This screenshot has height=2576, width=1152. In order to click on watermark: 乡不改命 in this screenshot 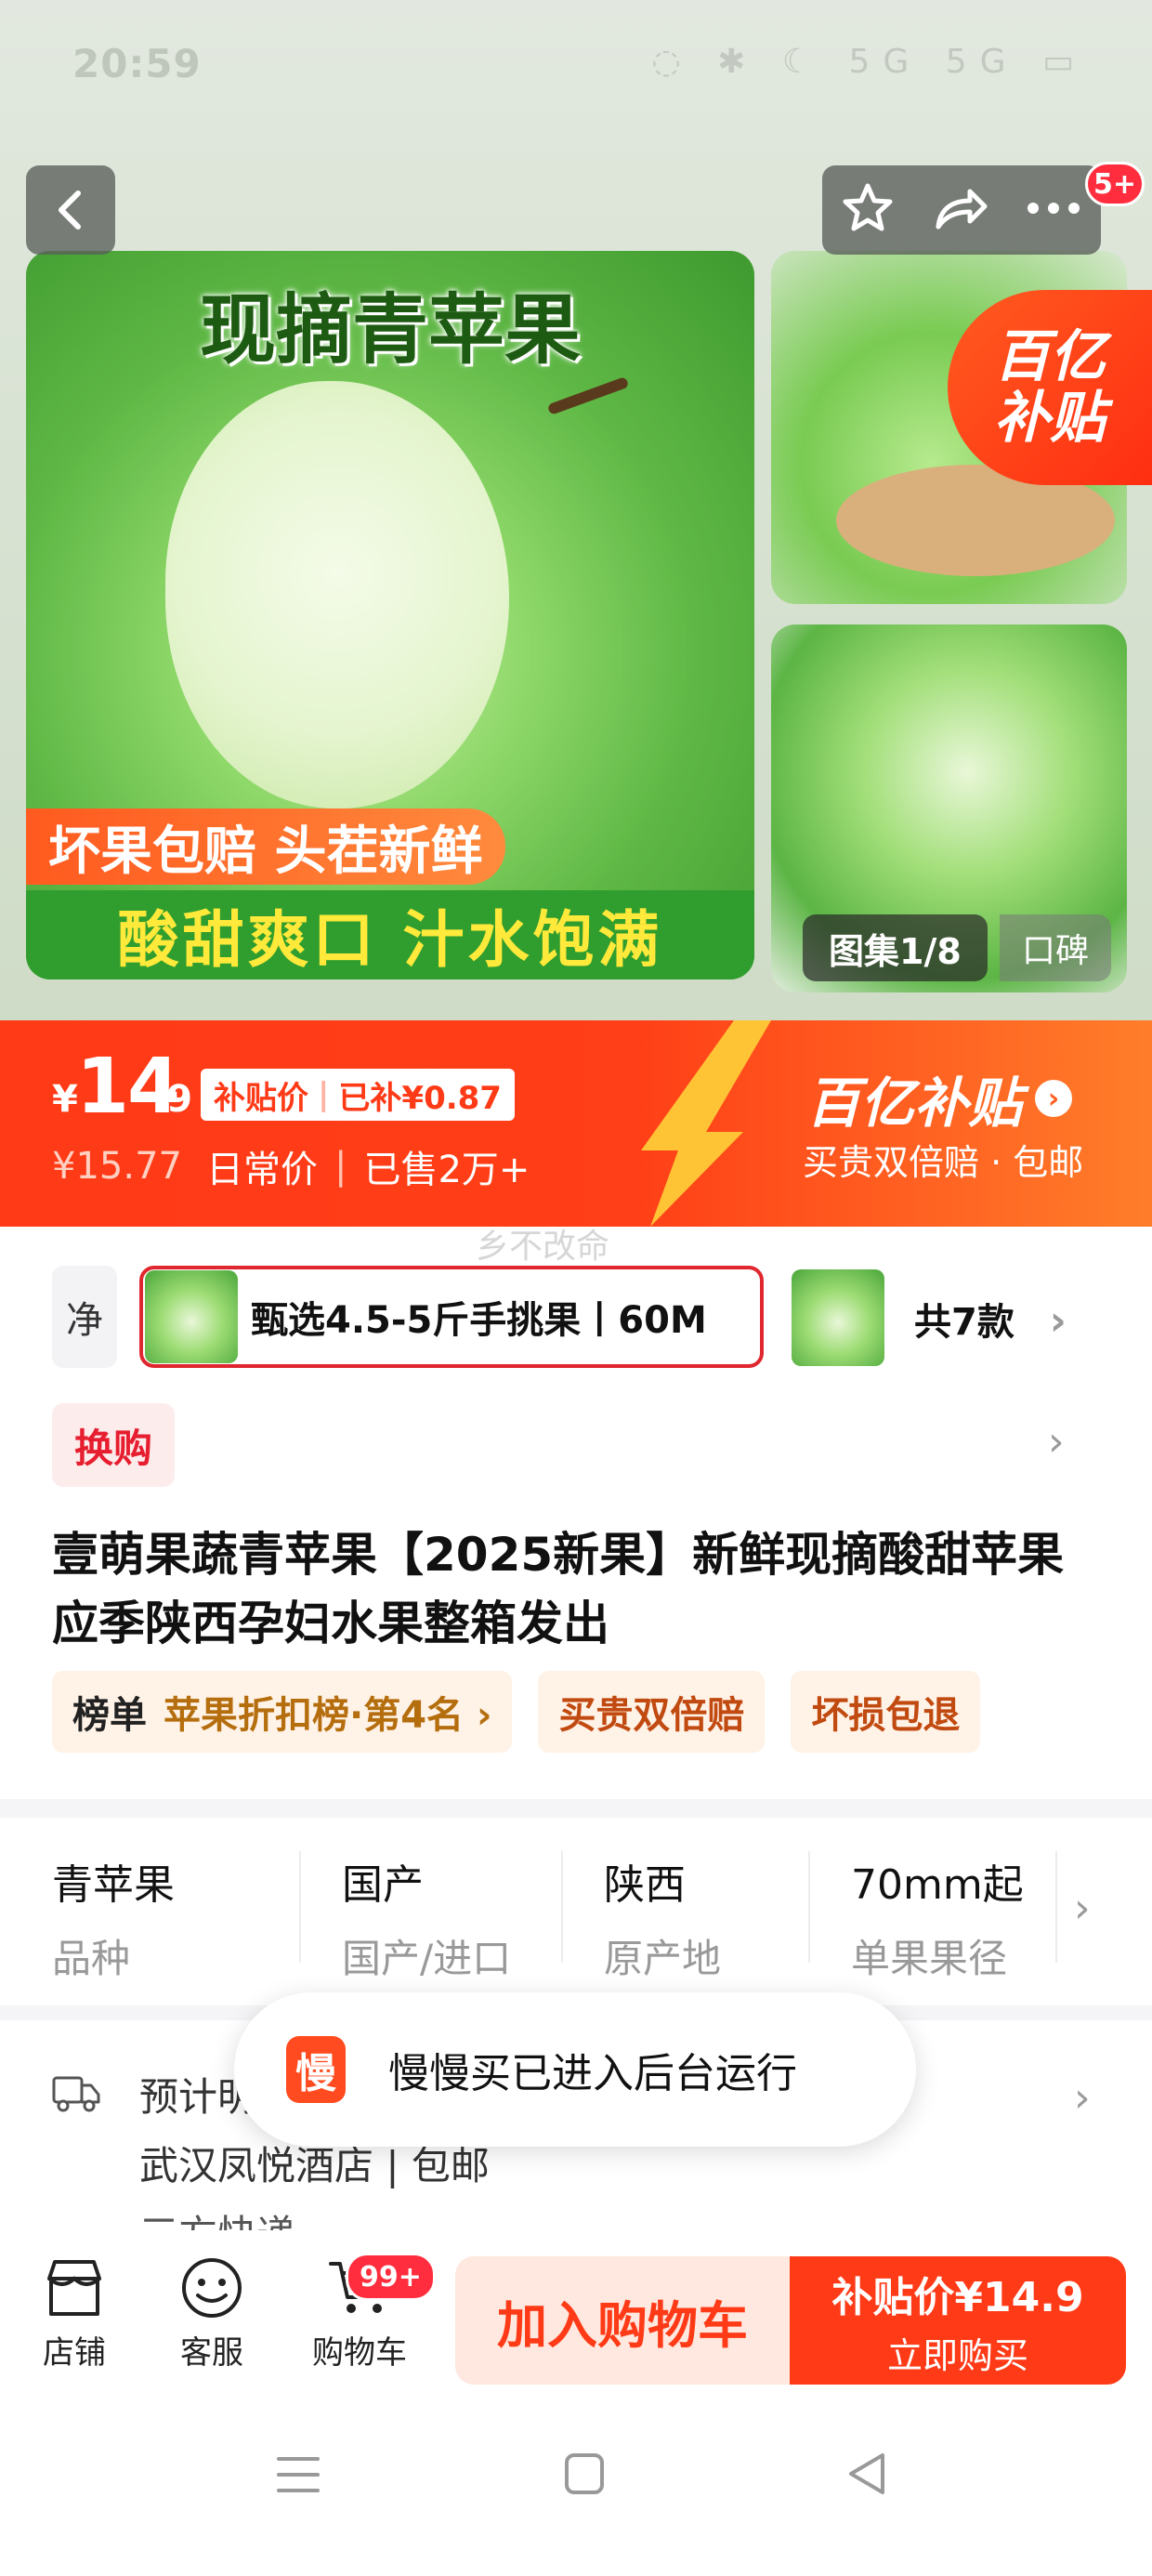, I will do `click(543, 1247)`.